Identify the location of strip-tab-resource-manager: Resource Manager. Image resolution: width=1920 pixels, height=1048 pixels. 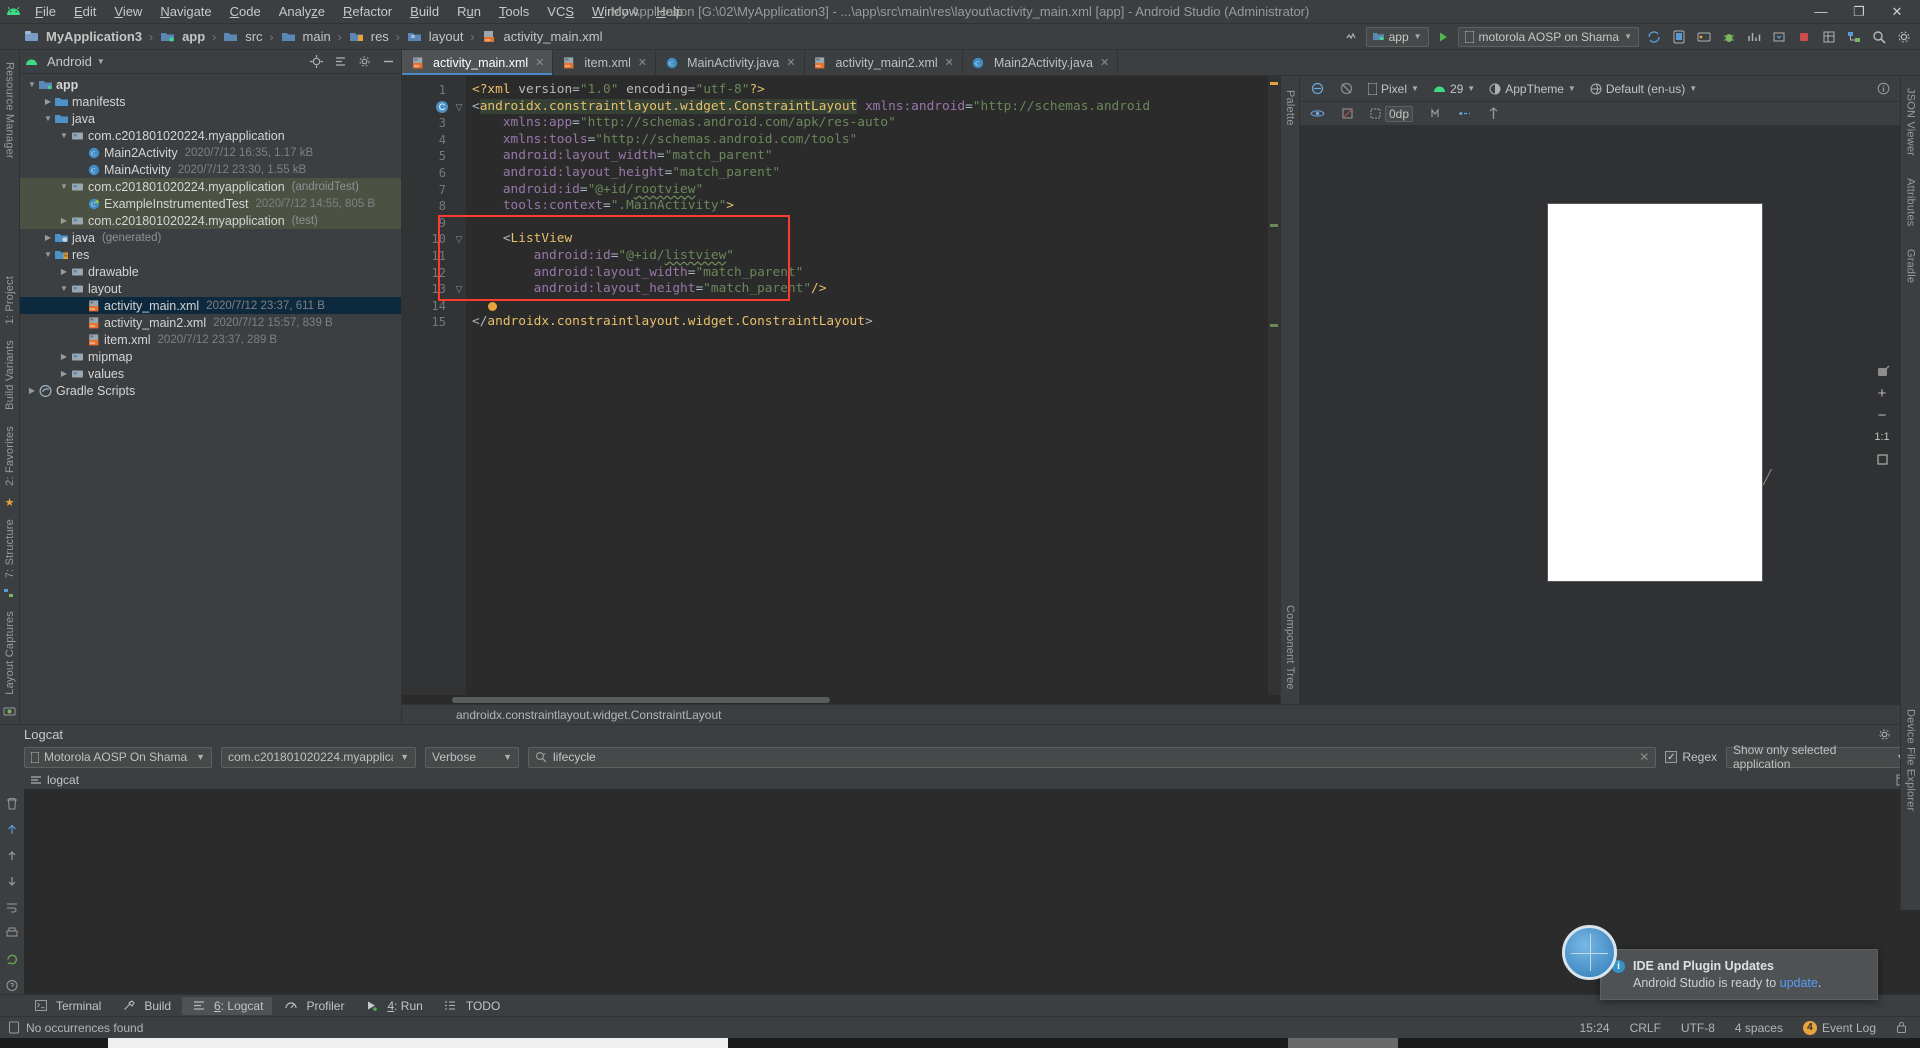
(10, 110).